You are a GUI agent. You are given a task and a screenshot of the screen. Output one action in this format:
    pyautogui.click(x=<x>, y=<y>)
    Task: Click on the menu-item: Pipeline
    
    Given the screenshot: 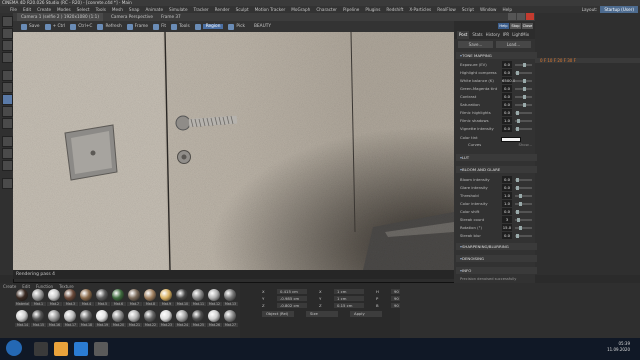 What is the action you would take?
    pyautogui.click(x=351, y=9)
    